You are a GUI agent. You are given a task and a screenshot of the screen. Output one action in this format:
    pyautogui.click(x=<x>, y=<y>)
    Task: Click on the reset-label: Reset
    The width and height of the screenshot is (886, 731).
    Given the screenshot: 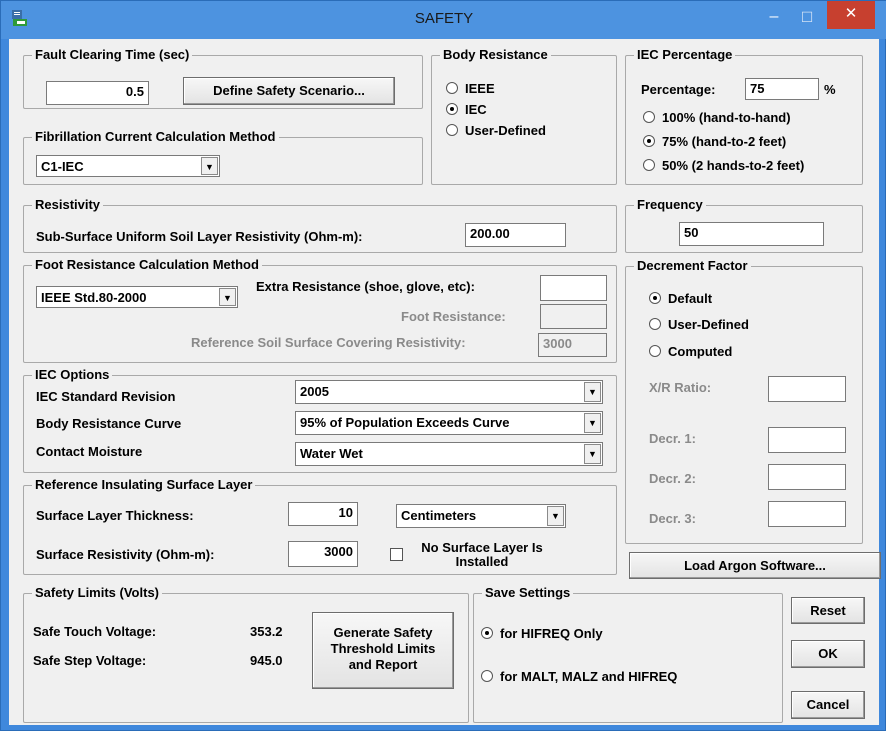 What is the action you would take?
    pyautogui.click(x=828, y=610)
    